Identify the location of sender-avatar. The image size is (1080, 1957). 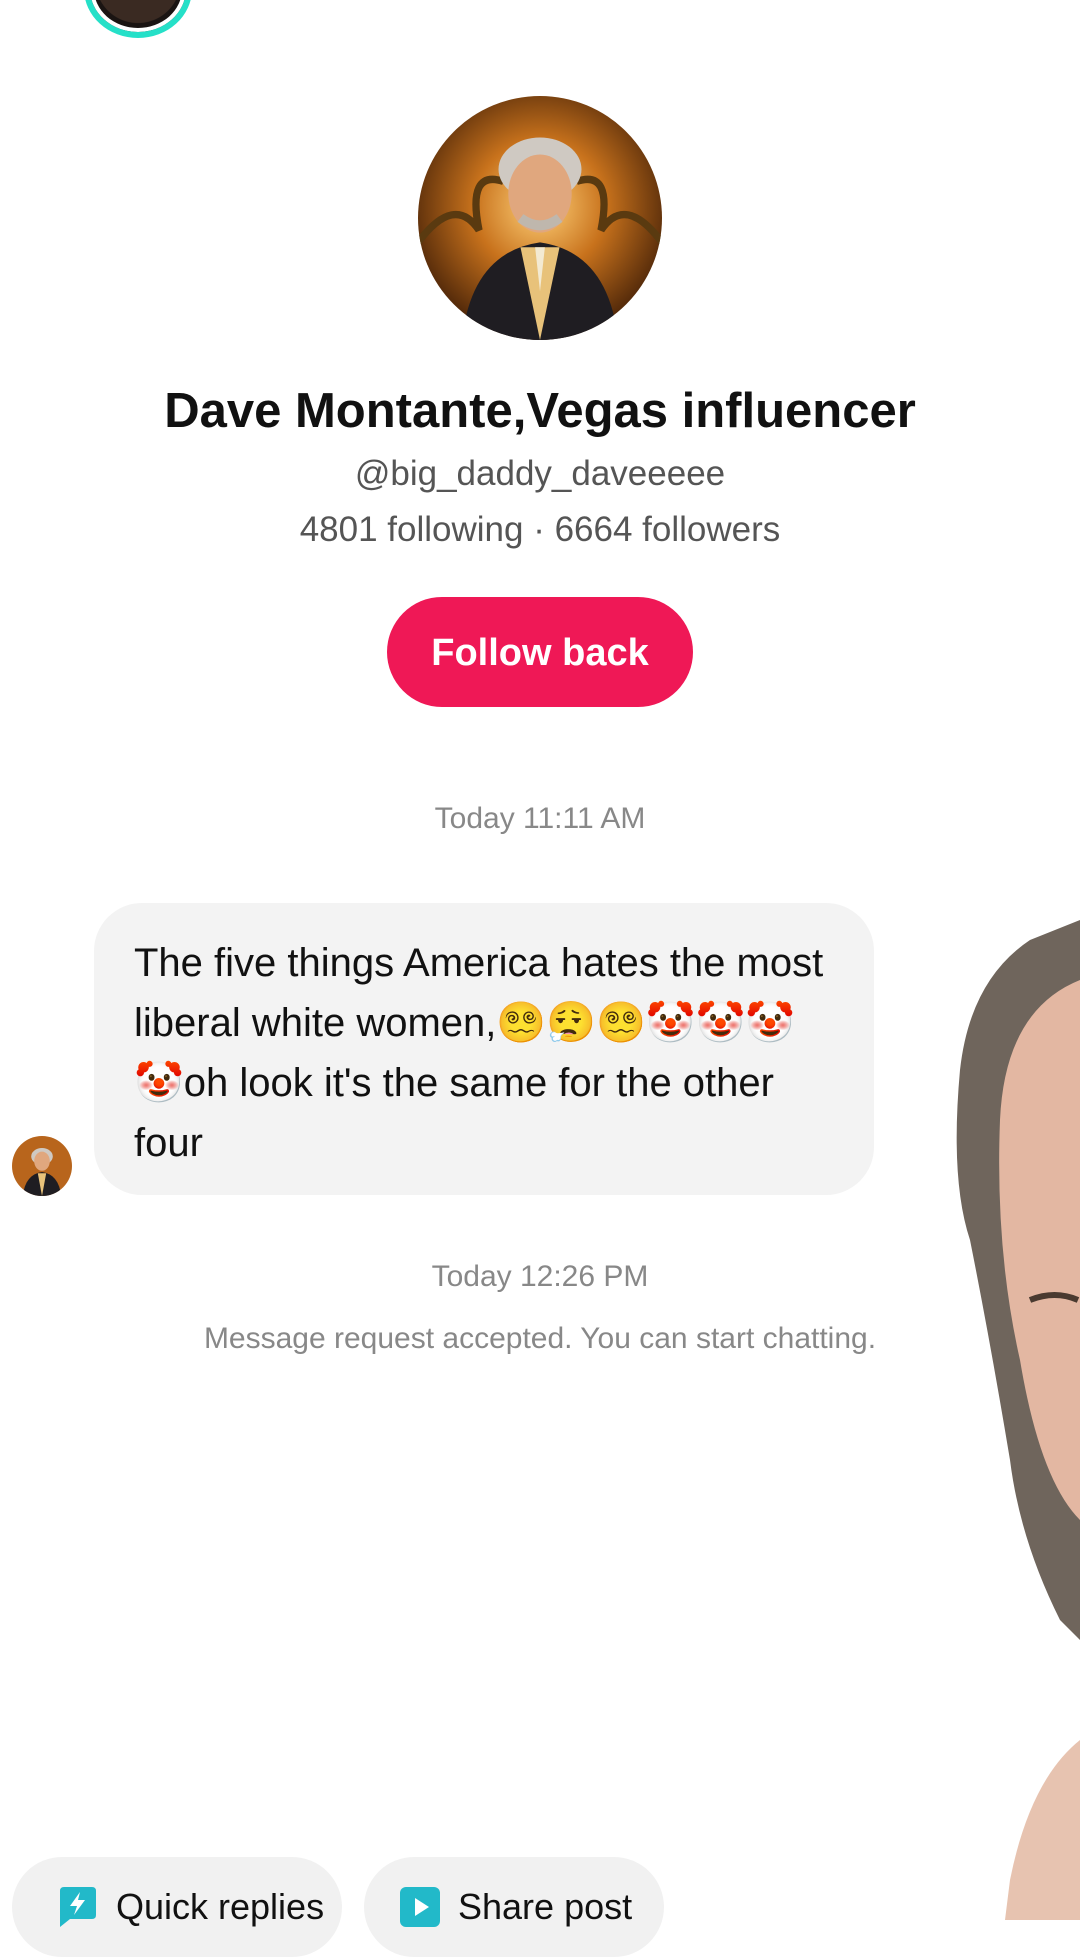
(42, 1166).